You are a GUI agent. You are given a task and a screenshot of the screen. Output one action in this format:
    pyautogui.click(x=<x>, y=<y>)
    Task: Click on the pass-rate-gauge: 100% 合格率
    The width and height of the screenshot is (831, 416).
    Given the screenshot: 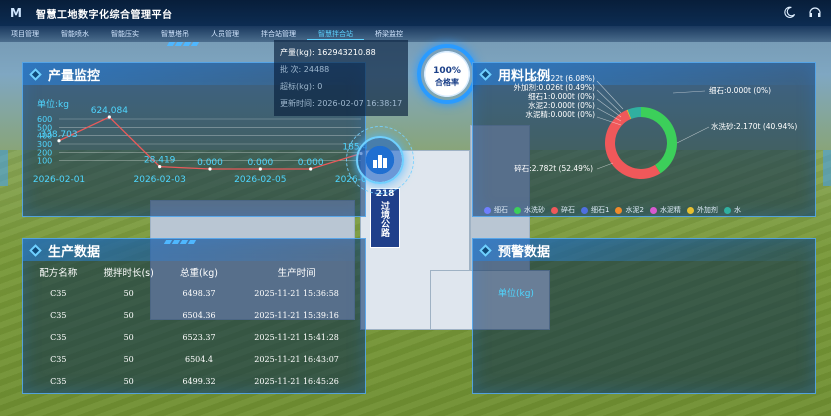 What is the action you would take?
    pyautogui.click(x=447, y=74)
    